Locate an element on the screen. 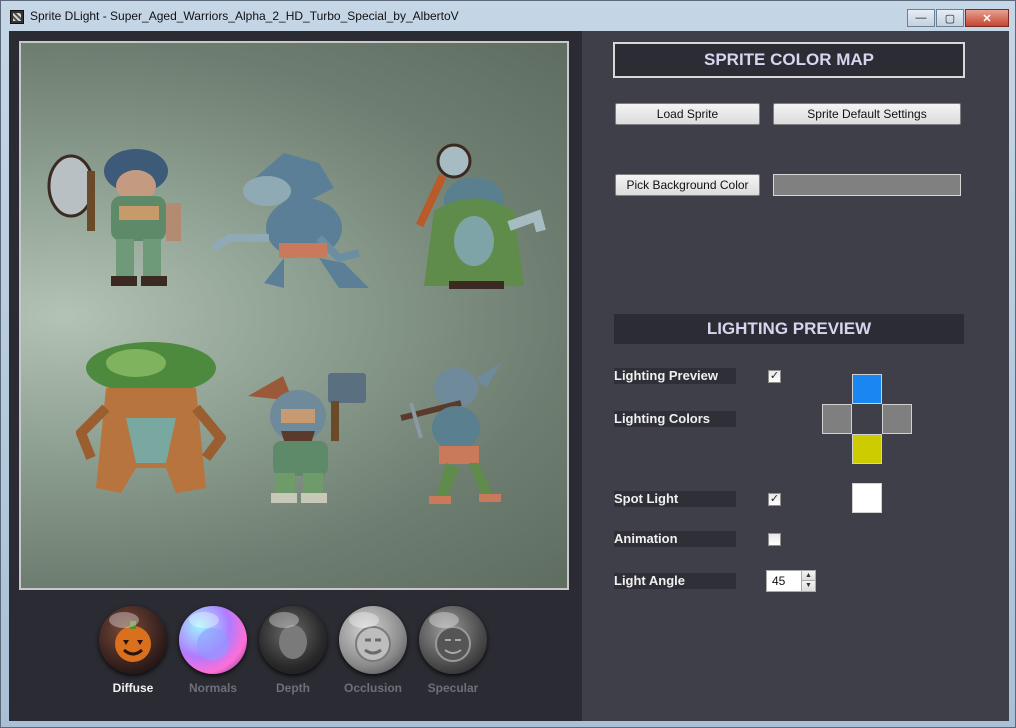 This screenshot has width=1016, height=728. background-color-field is located at coordinates (867, 185).